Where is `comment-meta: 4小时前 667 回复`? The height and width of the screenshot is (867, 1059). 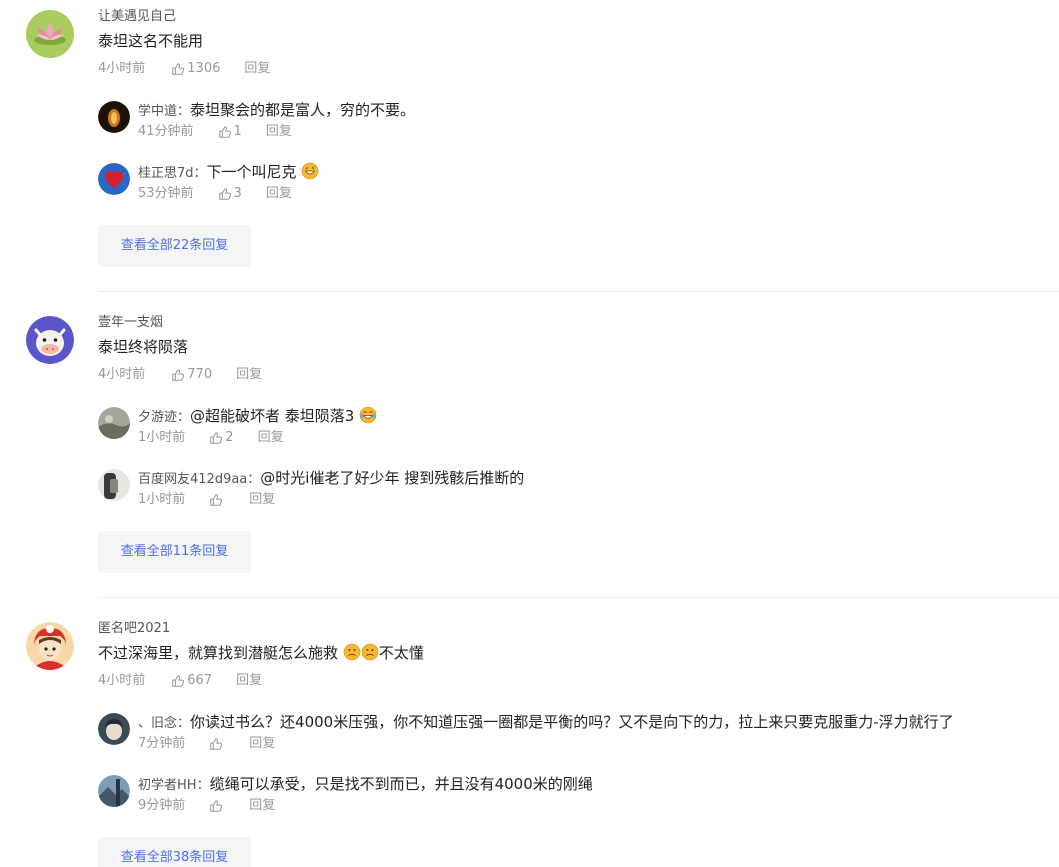
comment-meta: 4小时前 667 回复 is located at coordinates (180, 681).